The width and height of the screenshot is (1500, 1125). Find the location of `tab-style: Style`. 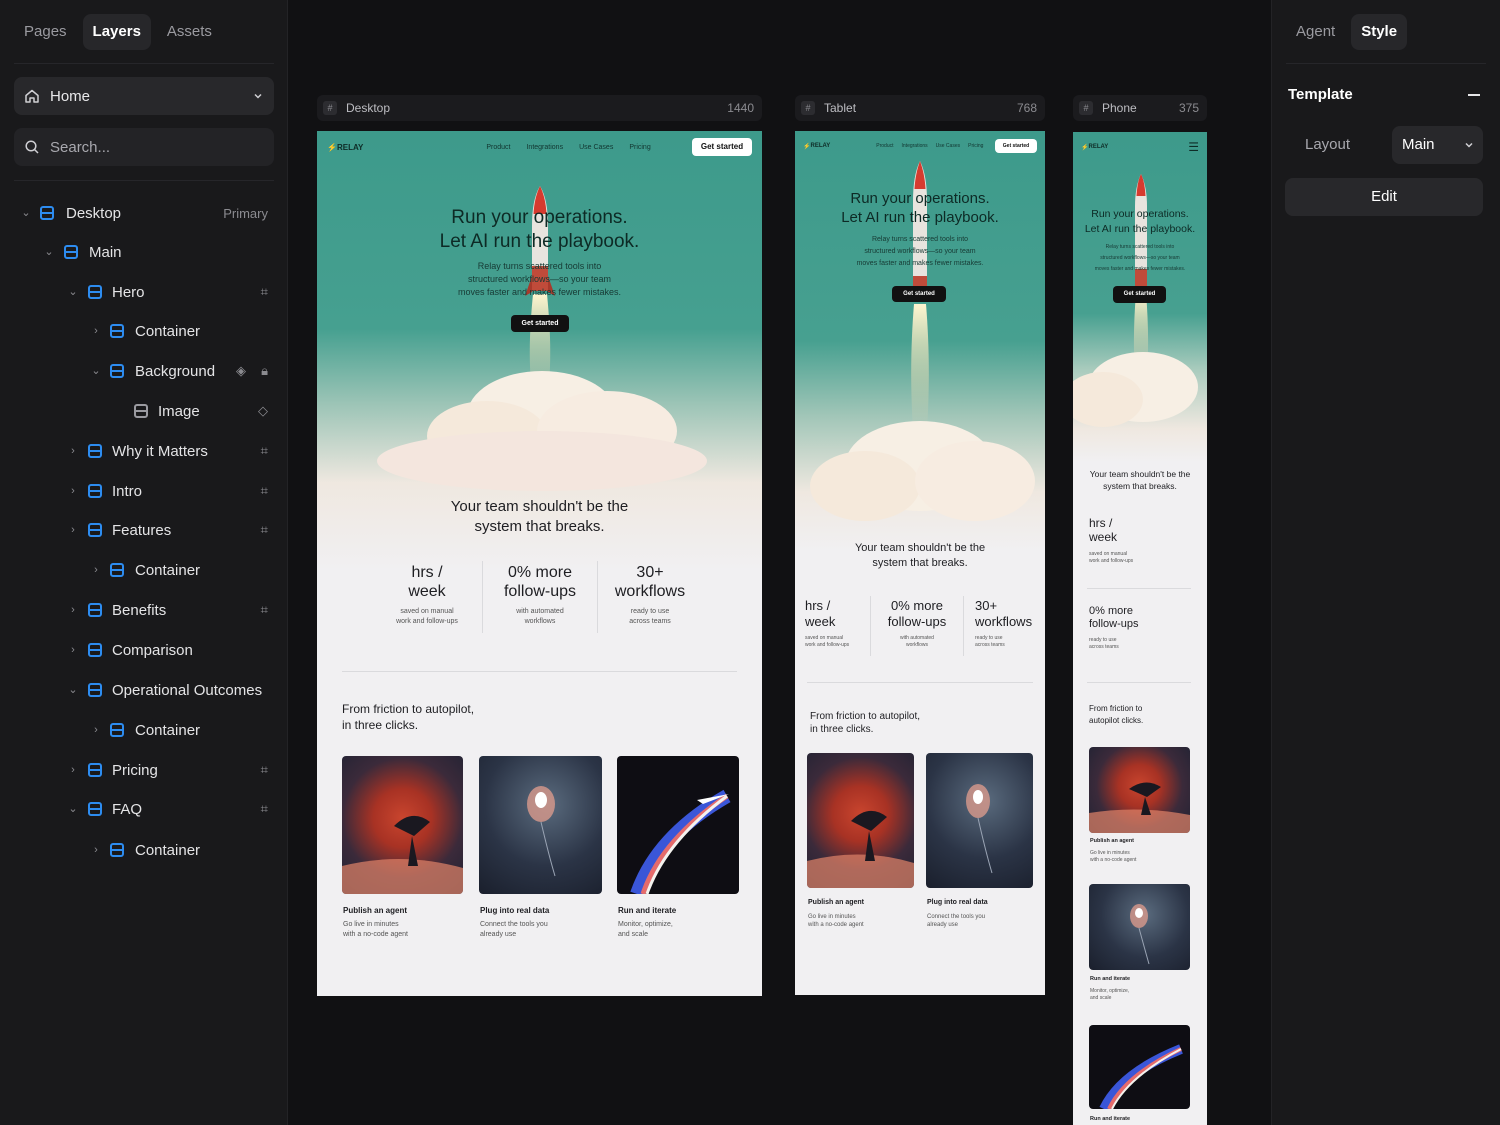

tab-style: Style is located at coordinates (1379, 32).